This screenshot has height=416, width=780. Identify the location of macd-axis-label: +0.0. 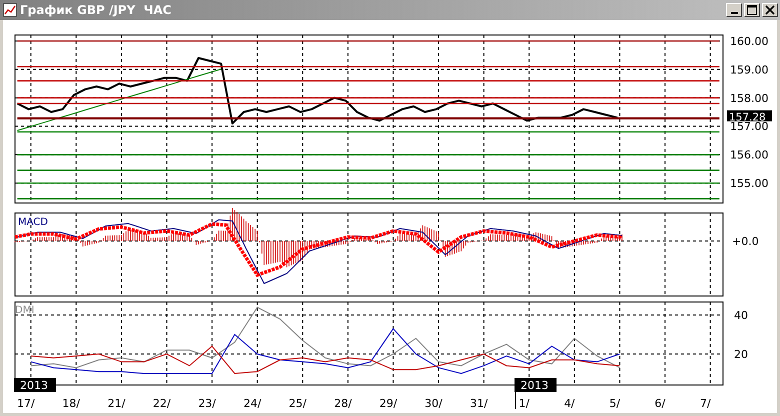
(745, 241).